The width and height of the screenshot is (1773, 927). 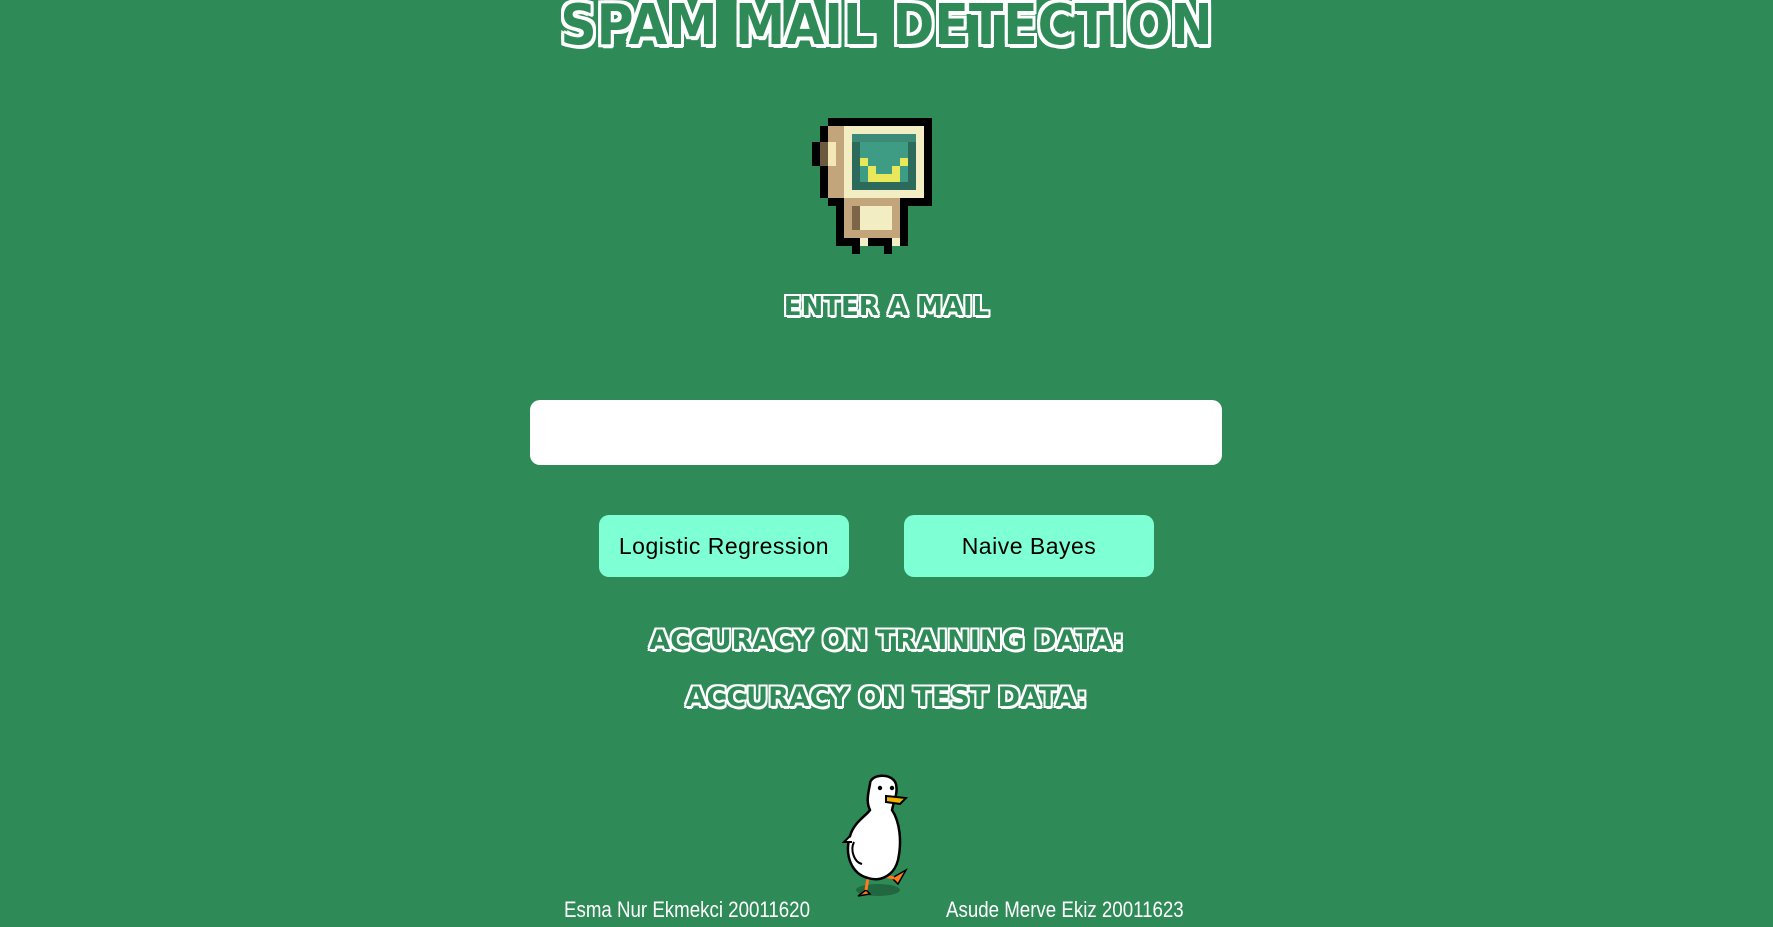 I want to click on duck-icon, so click(x=875, y=835).